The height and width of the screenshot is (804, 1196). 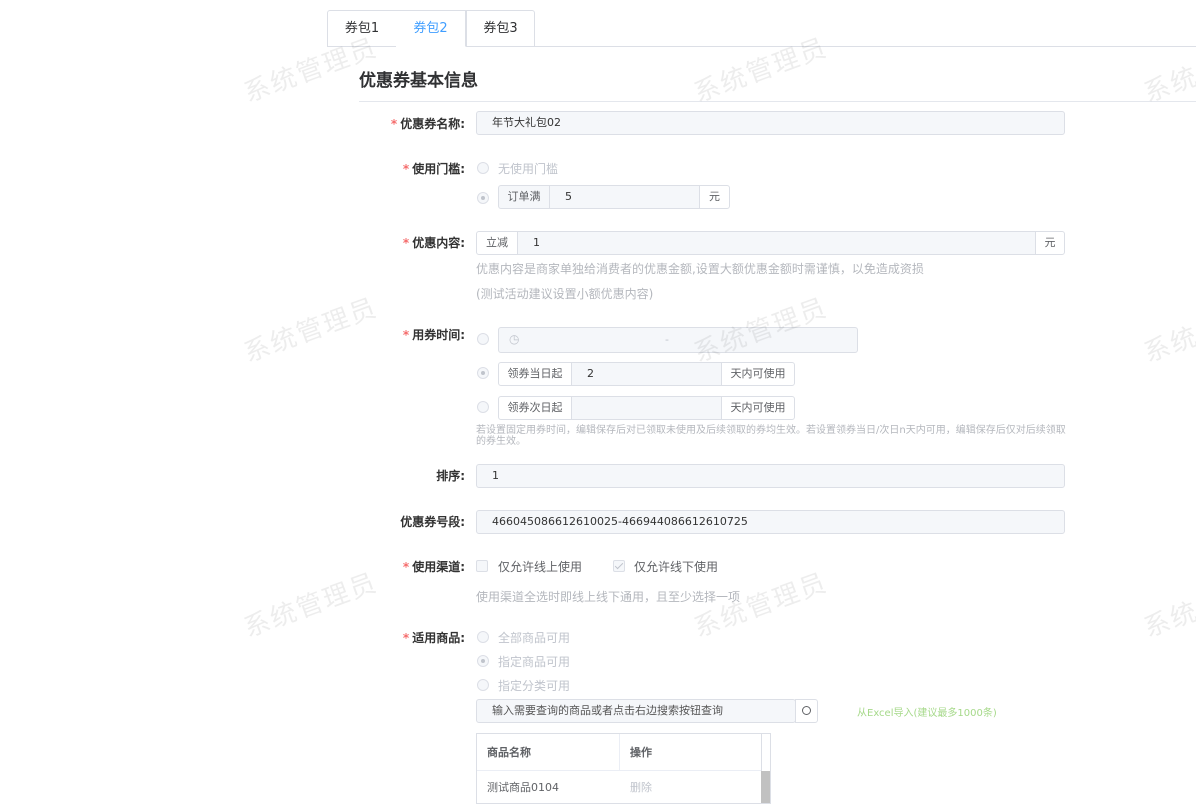 I want to click on section-divider, so click(x=777, y=101).